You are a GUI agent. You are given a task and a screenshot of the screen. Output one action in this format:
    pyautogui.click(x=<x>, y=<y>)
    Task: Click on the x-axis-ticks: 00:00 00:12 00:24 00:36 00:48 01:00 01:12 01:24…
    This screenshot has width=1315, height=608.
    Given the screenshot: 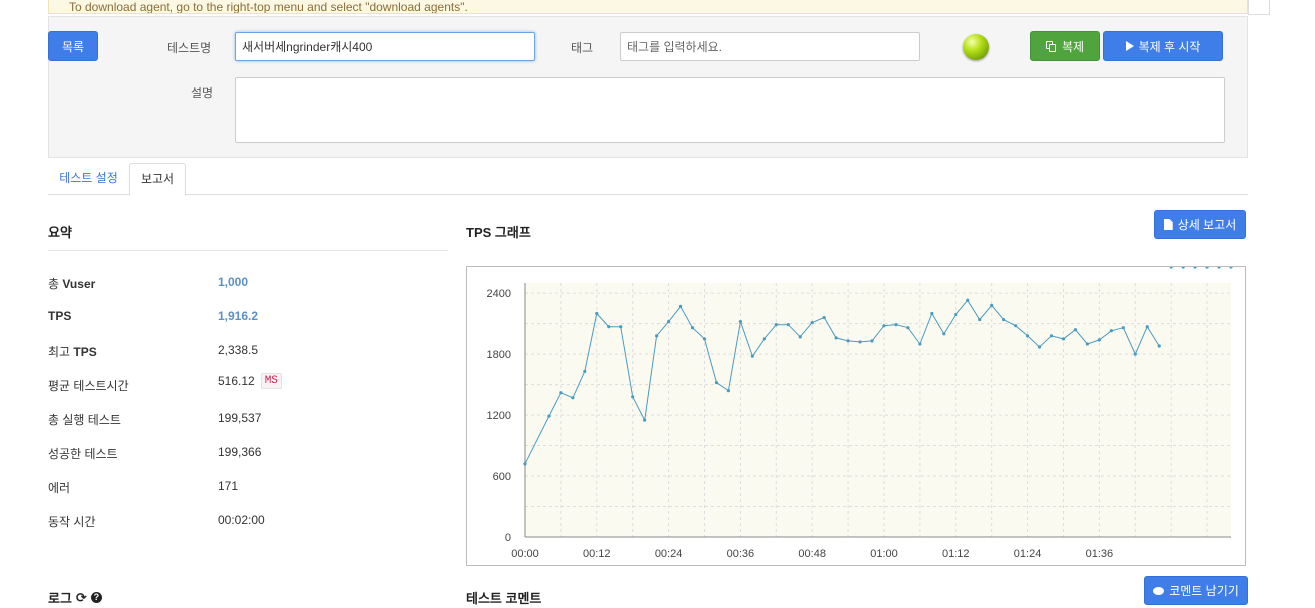 What is the action you would take?
    pyautogui.click(x=812, y=554)
    